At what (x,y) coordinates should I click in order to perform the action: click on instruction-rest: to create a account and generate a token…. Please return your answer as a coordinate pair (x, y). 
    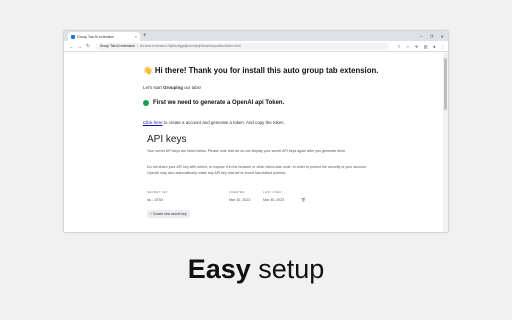
    Looking at the image, I should click on (223, 122).